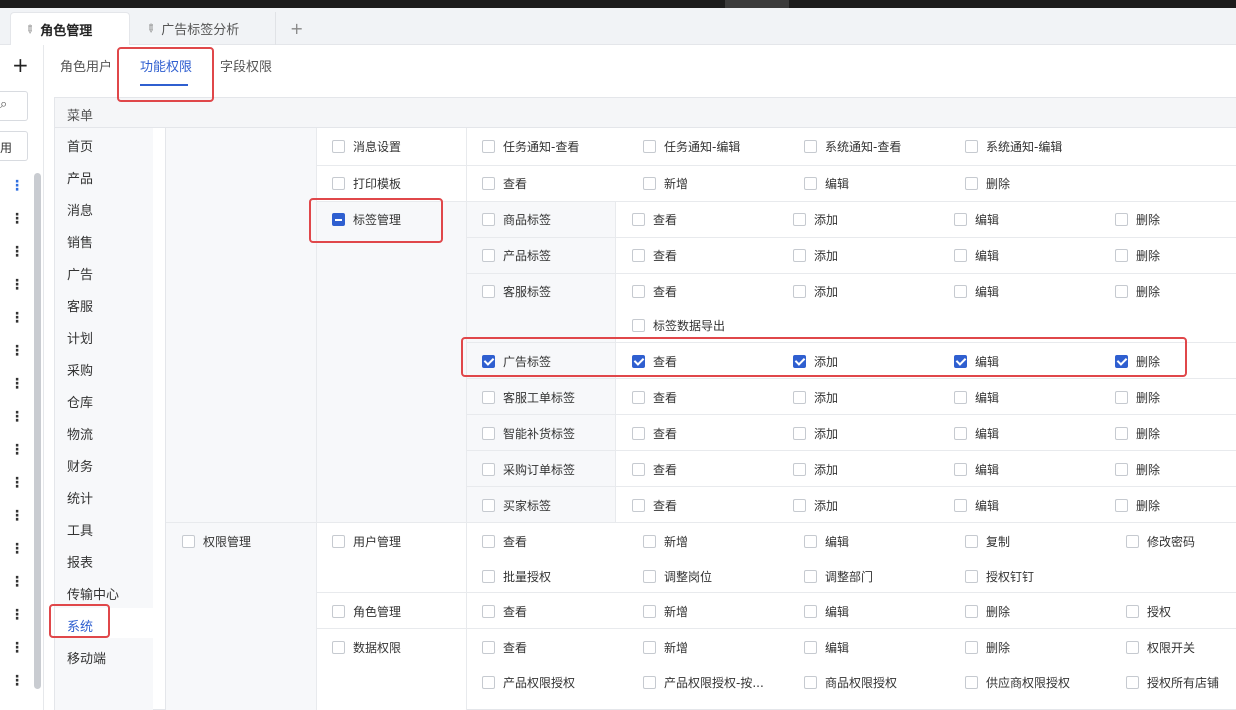 This screenshot has height=710, width=1236. What do you see at coordinates (850, 682) in the screenshot?
I see `perm-action: 商品权限授权` at bounding box center [850, 682].